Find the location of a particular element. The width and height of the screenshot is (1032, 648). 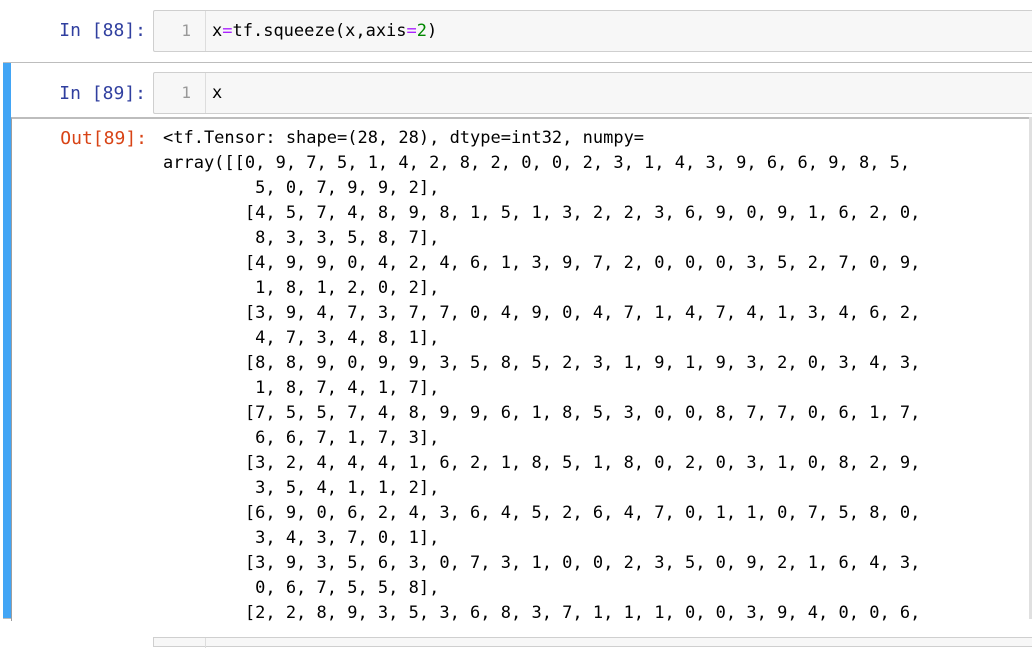

code-line: x is located at coordinates (217, 93).